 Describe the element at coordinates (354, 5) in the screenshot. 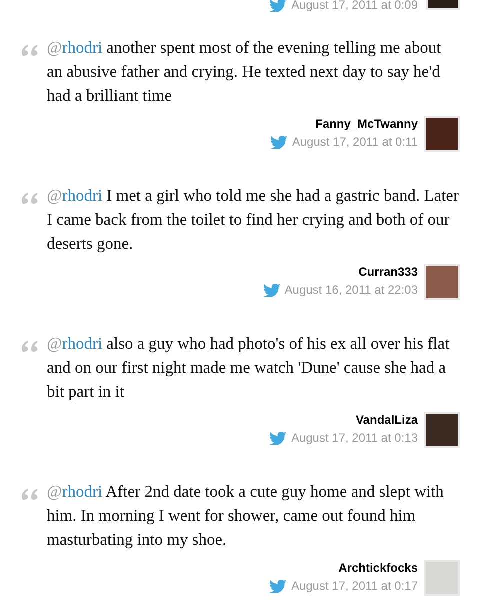

I see `tweet-date: August 17, 2011 at 0:09` at that location.